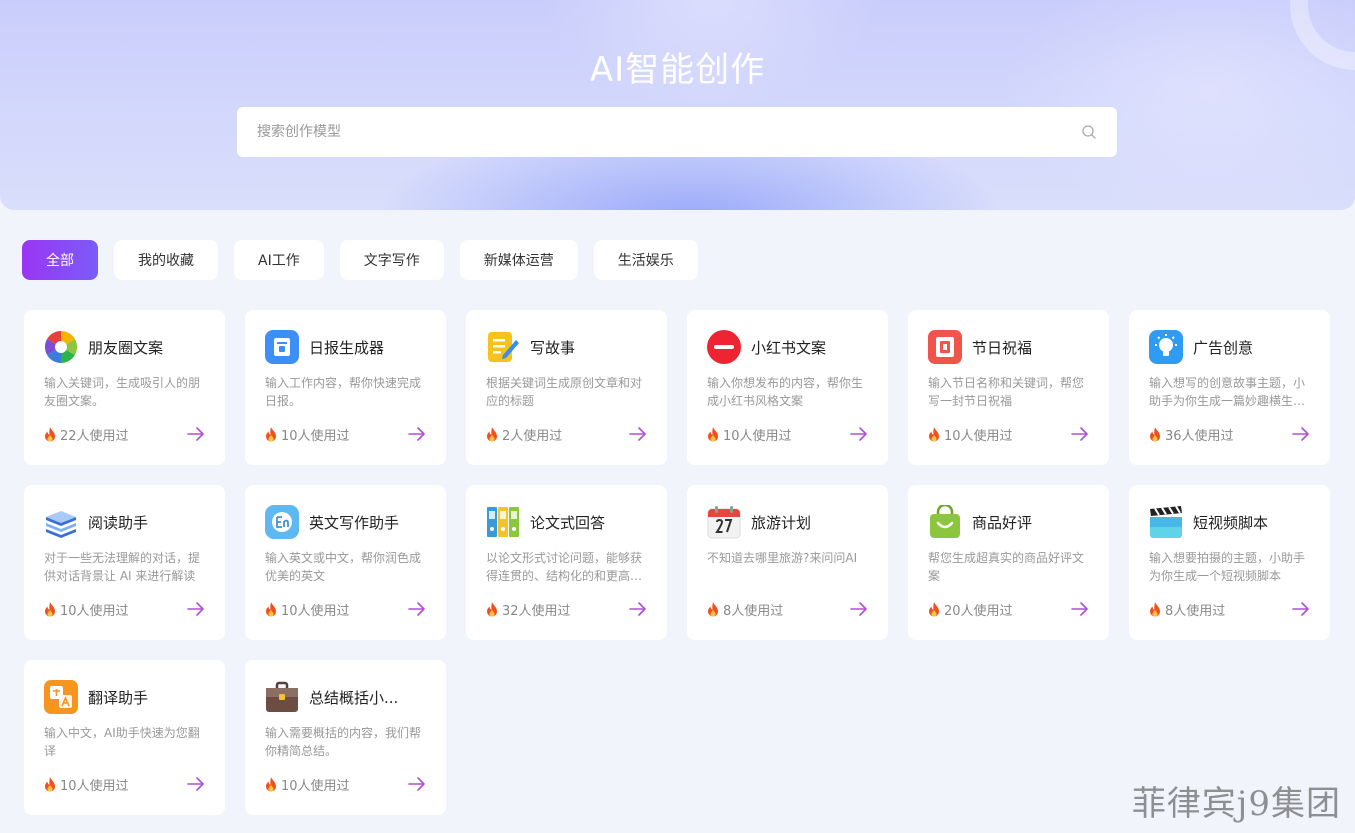  Describe the element at coordinates (124, 737) in the screenshot. I see `model-card: 翻译助手 输入中文，AI助手快速为您翻译 10人使用过` at that location.